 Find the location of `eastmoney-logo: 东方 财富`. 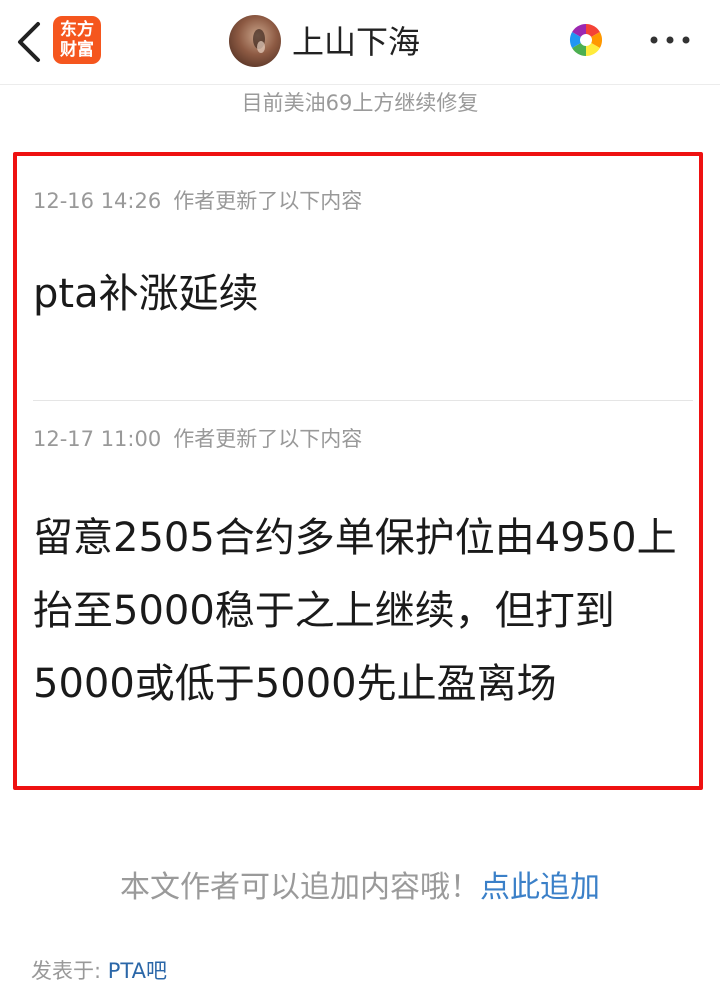

eastmoney-logo: 东方 财富 is located at coordinates (77, 40).